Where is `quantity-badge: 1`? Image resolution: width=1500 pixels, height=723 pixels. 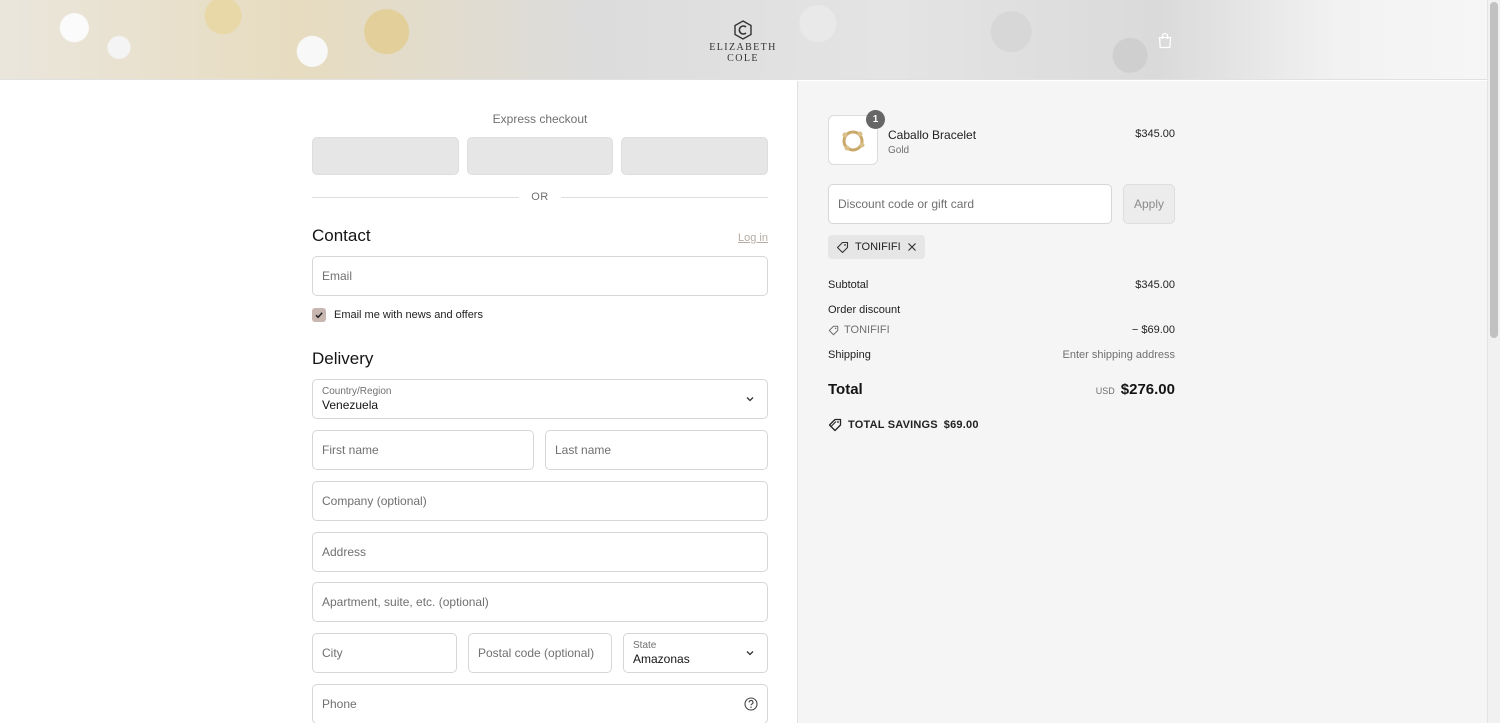 quantity-badge: 1 is located at coordinates (875, 119).